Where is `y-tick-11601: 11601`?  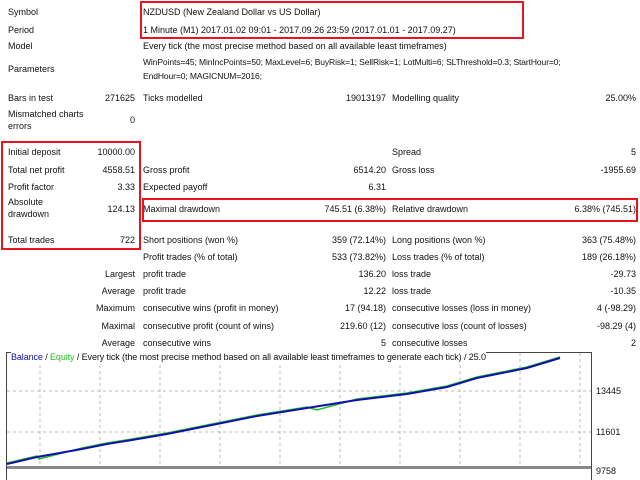 y-tick-11601: 11601 is located at coordinates (608, 432).